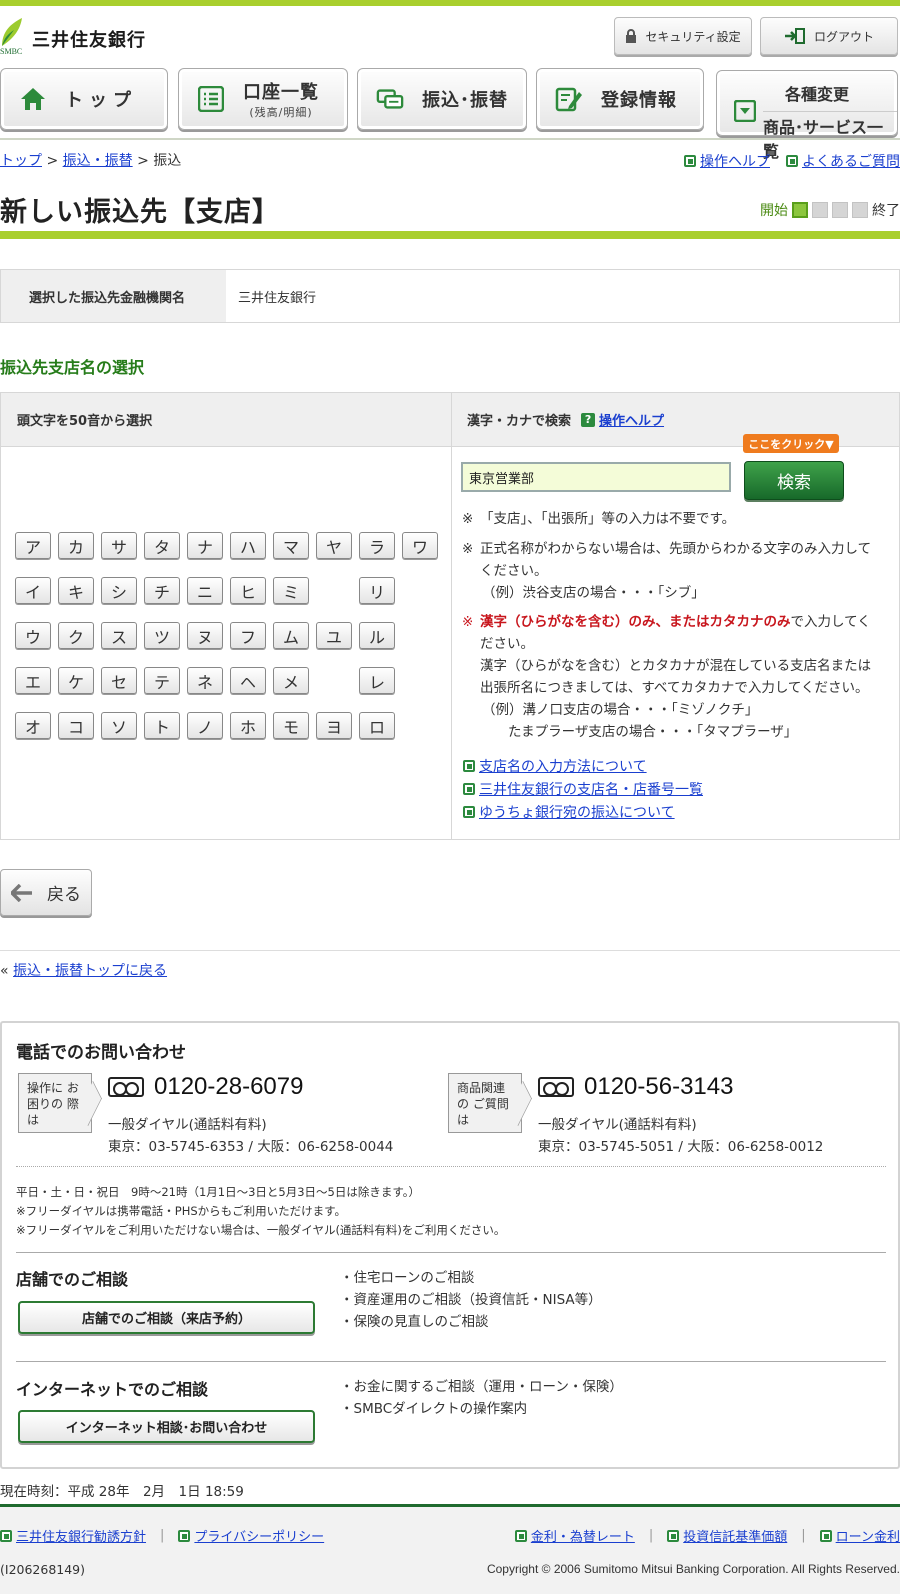 This screenshot has height=1594, width=900. I want to click on note-2-text: ください。, so click(514, 571).